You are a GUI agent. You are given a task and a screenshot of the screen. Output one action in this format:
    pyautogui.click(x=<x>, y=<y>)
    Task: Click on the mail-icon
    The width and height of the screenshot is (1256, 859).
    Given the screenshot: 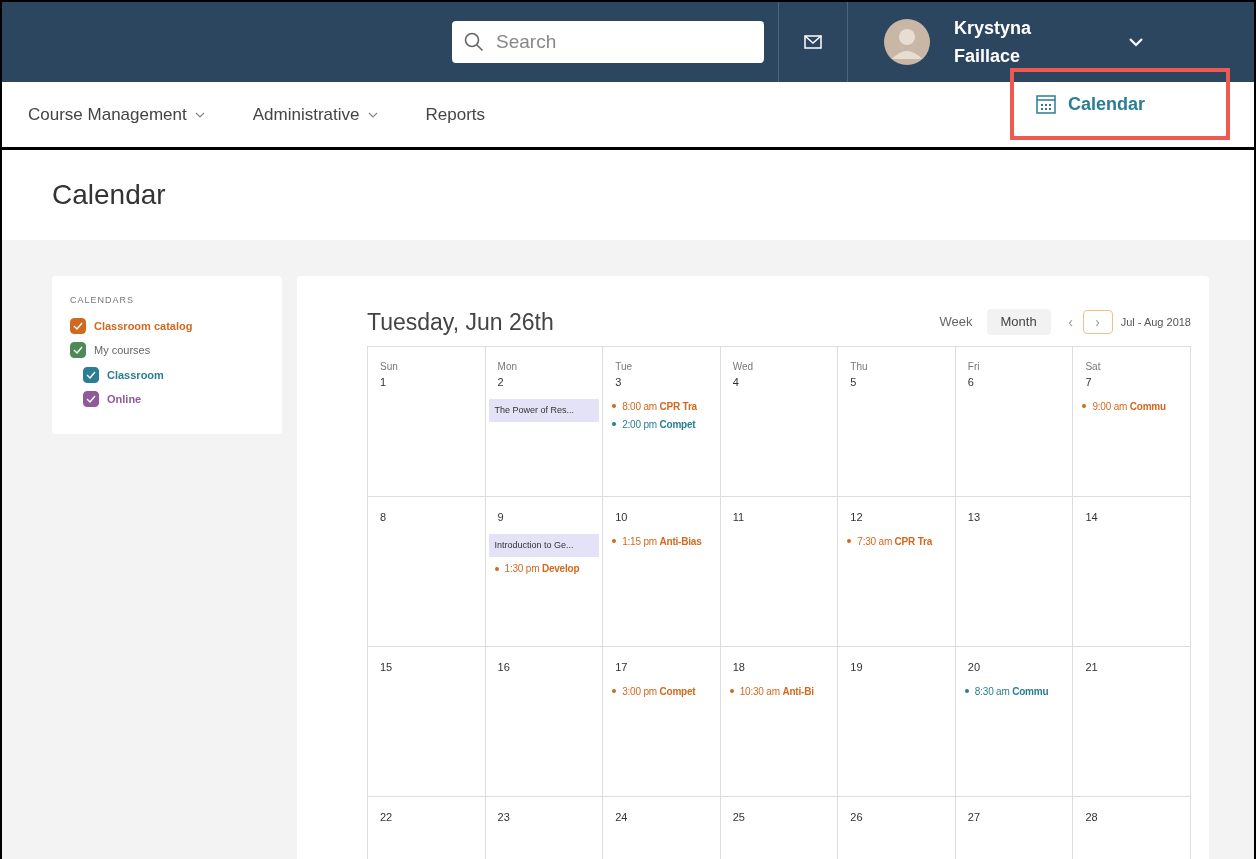 What is the action you would take?
    pyautogui.click(x=813, y=42)
    